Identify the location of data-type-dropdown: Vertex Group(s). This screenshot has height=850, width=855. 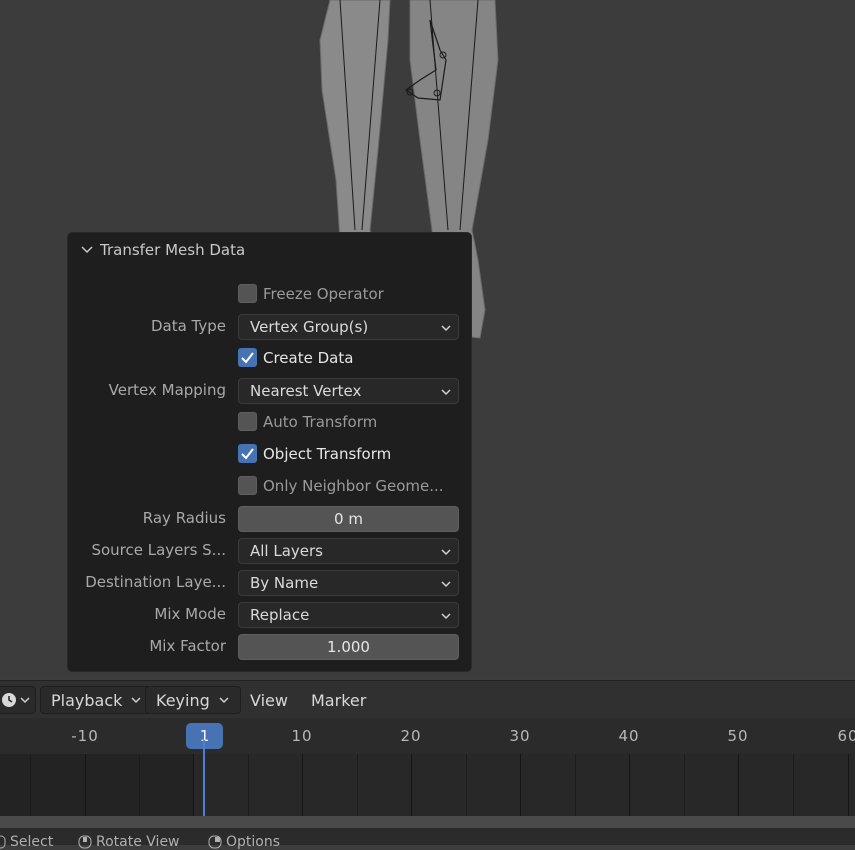
(348, 327).